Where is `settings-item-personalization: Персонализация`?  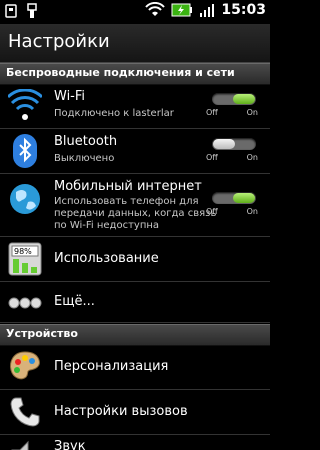
settings-item-personalization: Персонализация is located at coordinates (135, 367).